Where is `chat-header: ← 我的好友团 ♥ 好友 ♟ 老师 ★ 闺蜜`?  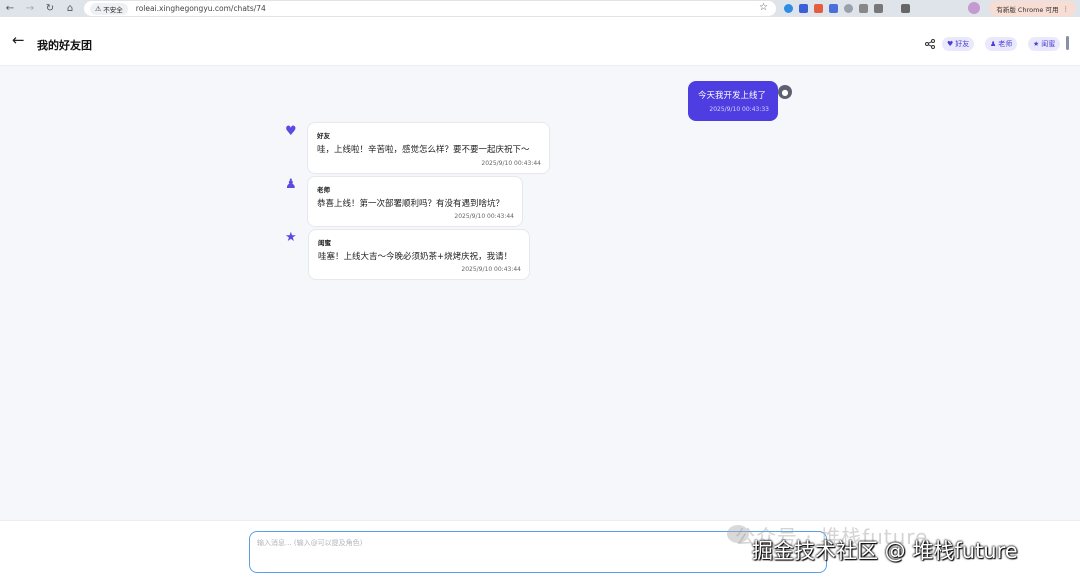 chat-header: ← 我的好友团 ♥ 好友 ♟ 老师 ★ 闺蜜 is located at coordinates (540, 41).